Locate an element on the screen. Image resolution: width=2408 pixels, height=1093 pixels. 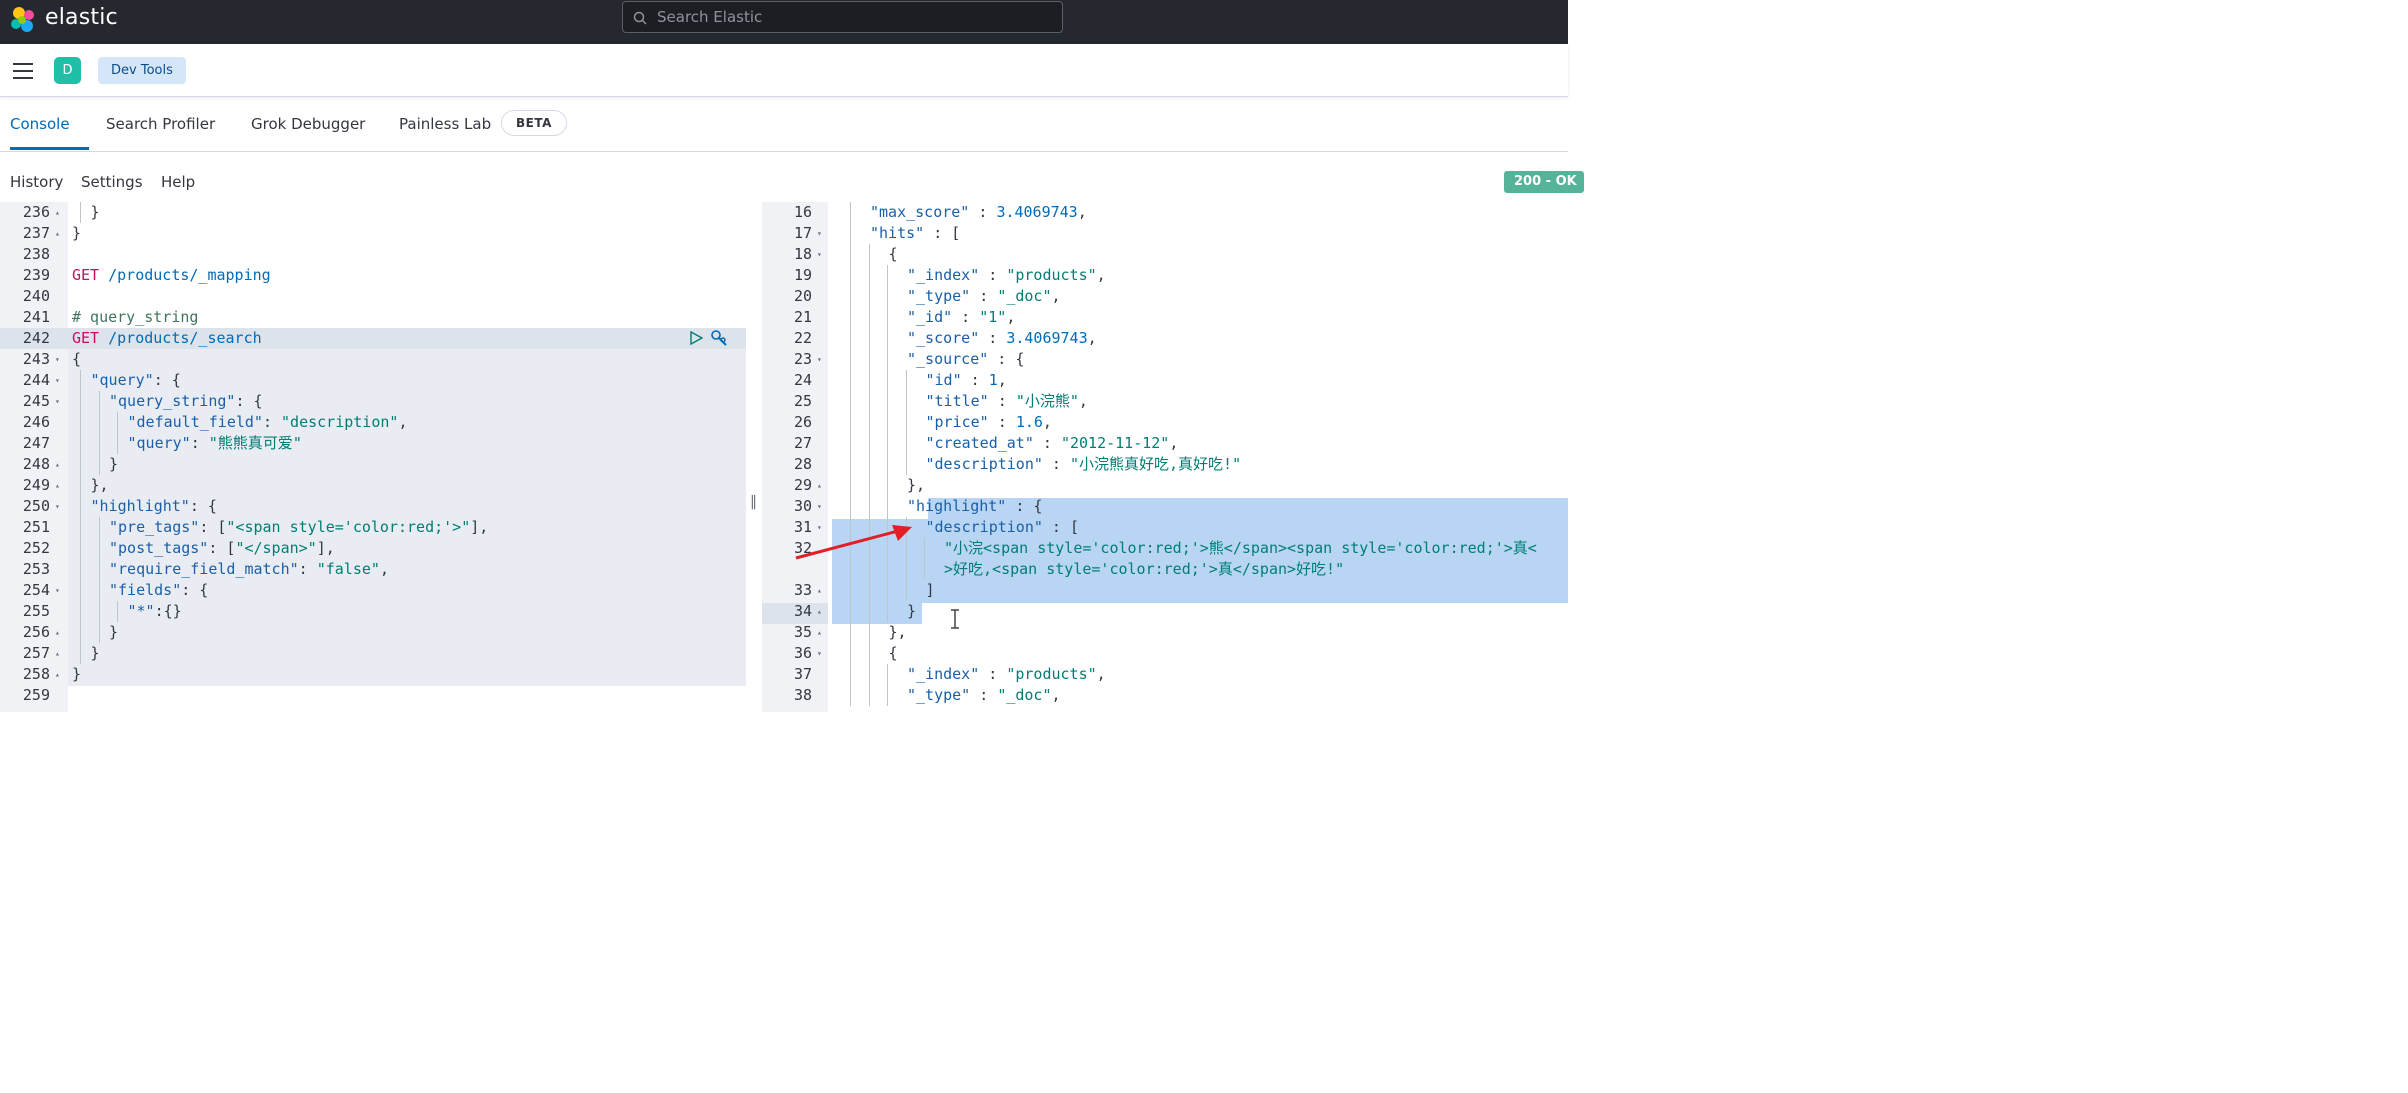
line-number: 250 is located at coordinates (36, 506).